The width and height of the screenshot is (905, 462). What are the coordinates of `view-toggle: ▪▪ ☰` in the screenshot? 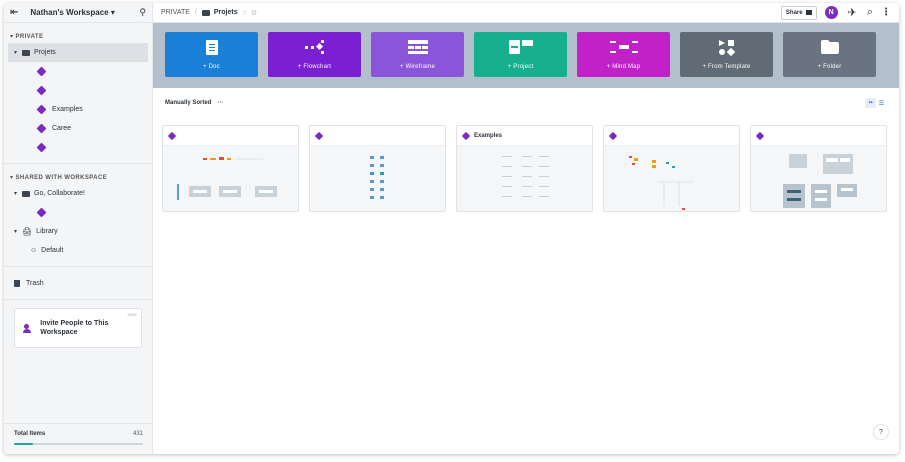 It's located at (876, 103).